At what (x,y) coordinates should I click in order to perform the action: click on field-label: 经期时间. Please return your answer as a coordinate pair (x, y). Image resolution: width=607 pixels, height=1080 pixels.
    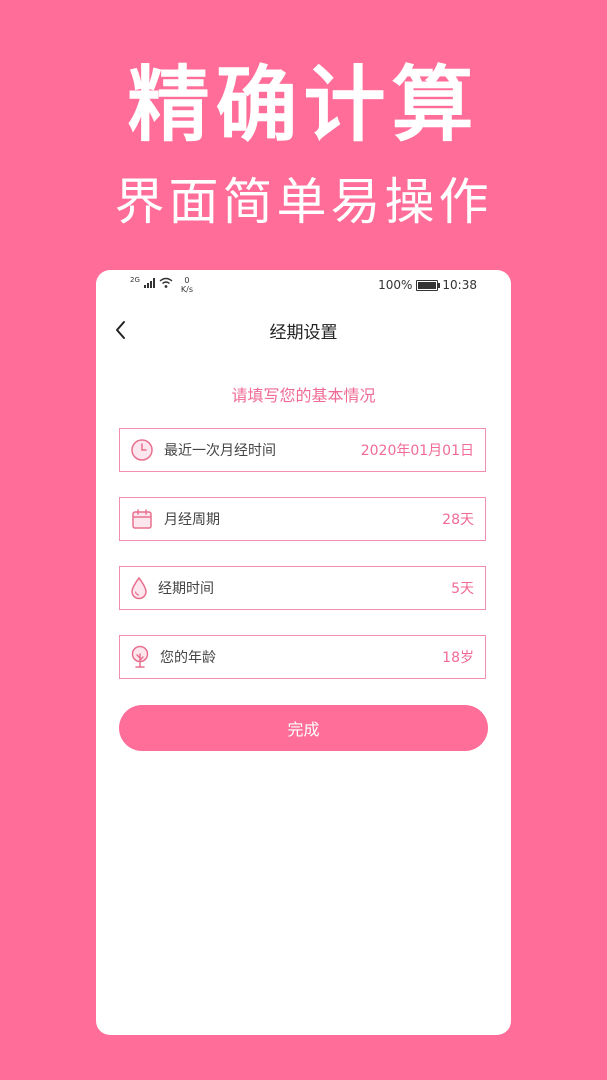
    Looking at the image, I should click on (186, 589).